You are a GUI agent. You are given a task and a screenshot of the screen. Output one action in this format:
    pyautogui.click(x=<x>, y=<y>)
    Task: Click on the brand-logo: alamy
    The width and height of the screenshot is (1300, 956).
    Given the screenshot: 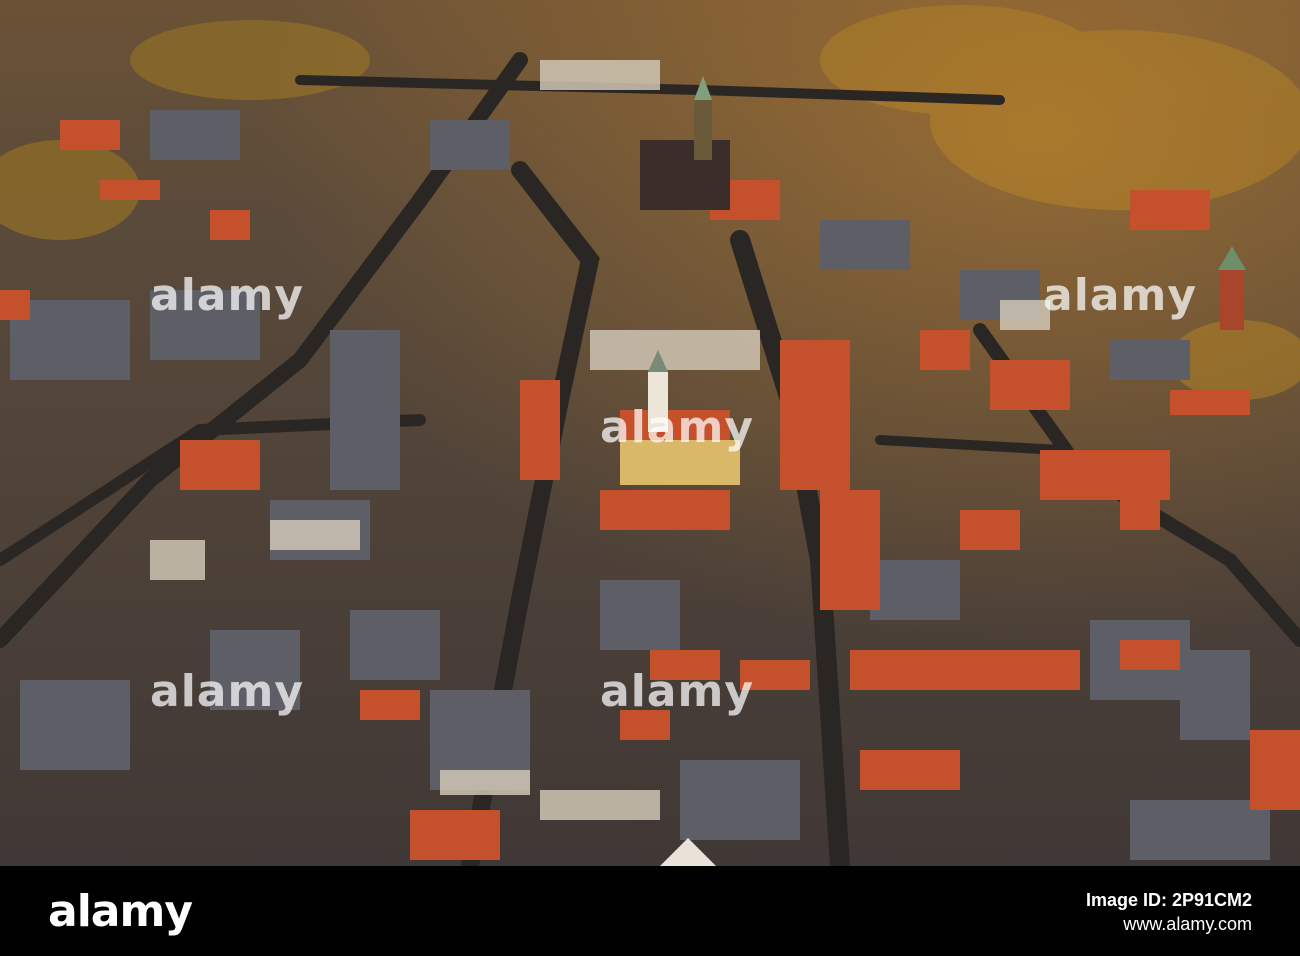 What is the action you would take?
    pyautogui.click(x=120, y=911)
    